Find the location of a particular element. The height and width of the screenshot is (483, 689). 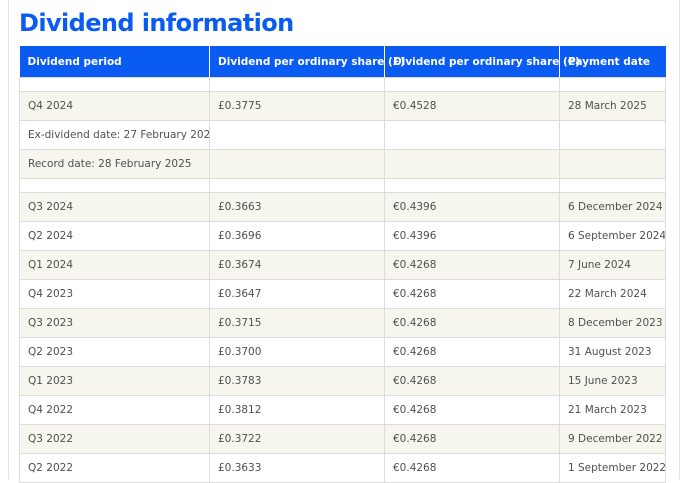

page-left-border is located at coordinates (8, 239).